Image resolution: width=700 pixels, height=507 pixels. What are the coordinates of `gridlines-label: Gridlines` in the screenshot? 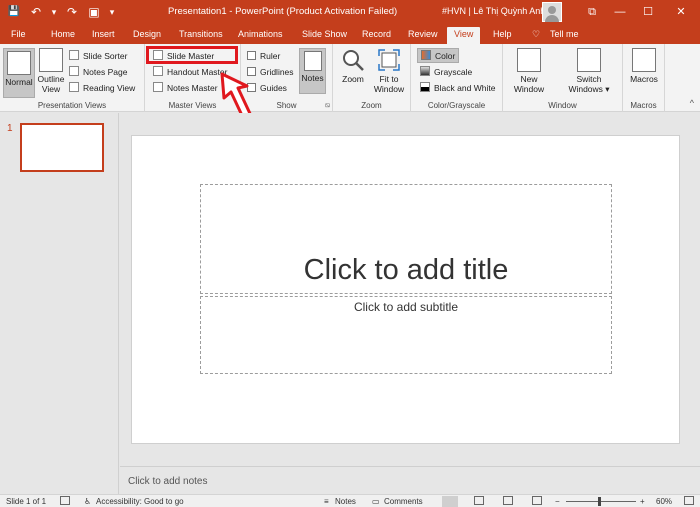 It's located at (277, 72).